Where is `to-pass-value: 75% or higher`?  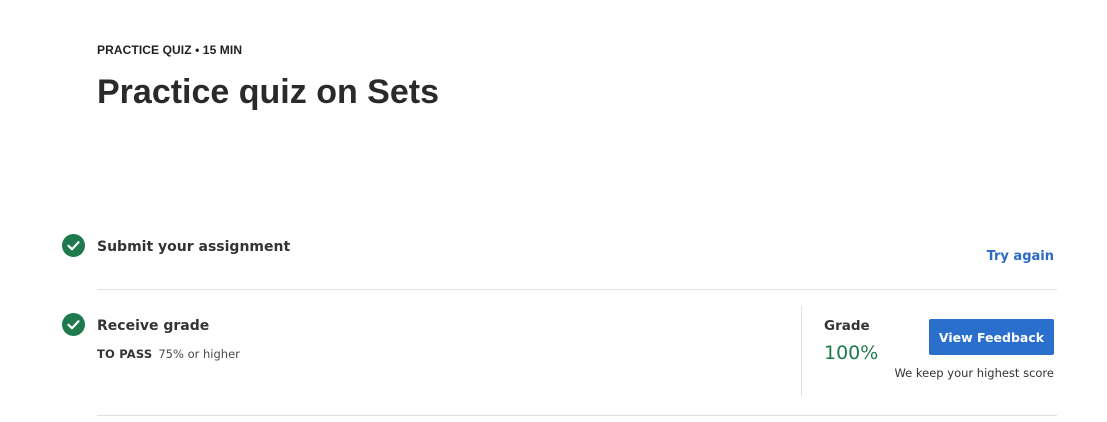
to-pass-value: 75% or higher is located at coordinates (199, 354).